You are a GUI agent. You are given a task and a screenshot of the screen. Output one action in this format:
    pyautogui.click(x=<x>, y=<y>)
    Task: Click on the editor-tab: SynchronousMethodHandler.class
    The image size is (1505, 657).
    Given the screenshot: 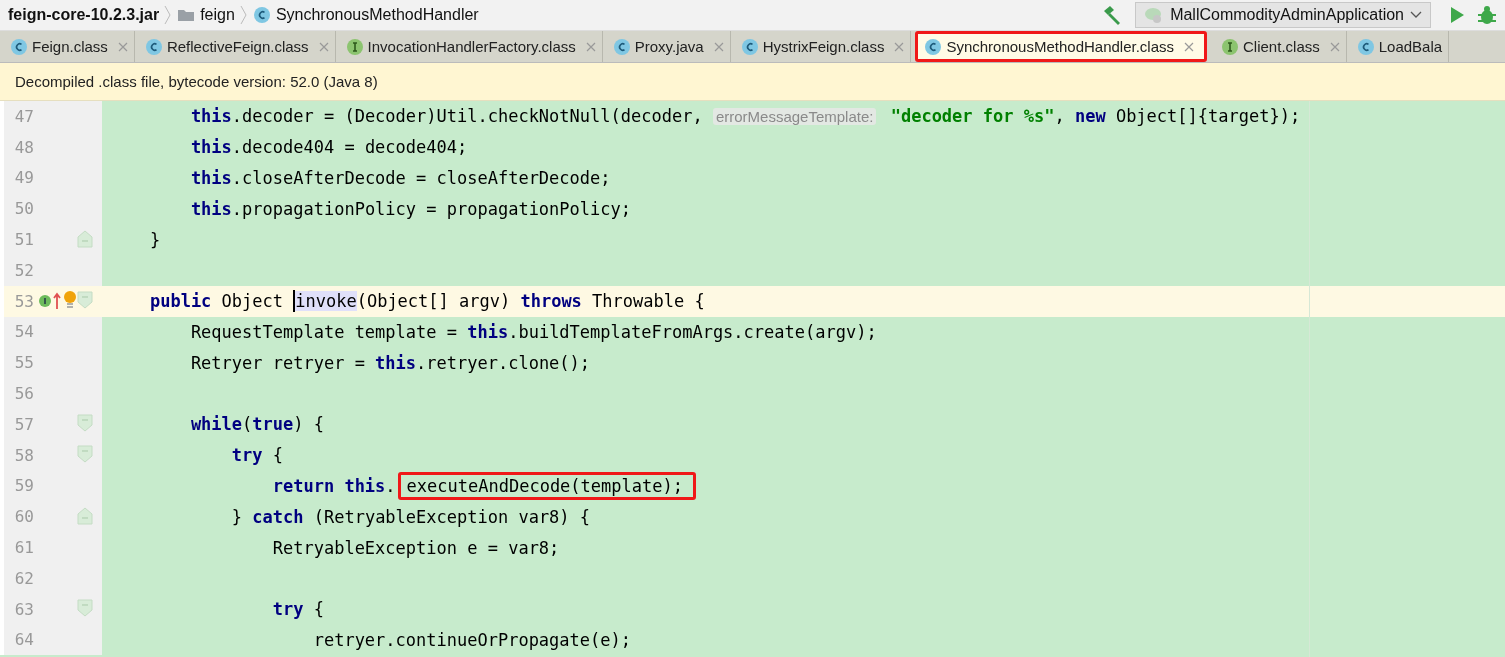 What is the action you would take?
    pyautogui.click(x=1061, y=46)
    